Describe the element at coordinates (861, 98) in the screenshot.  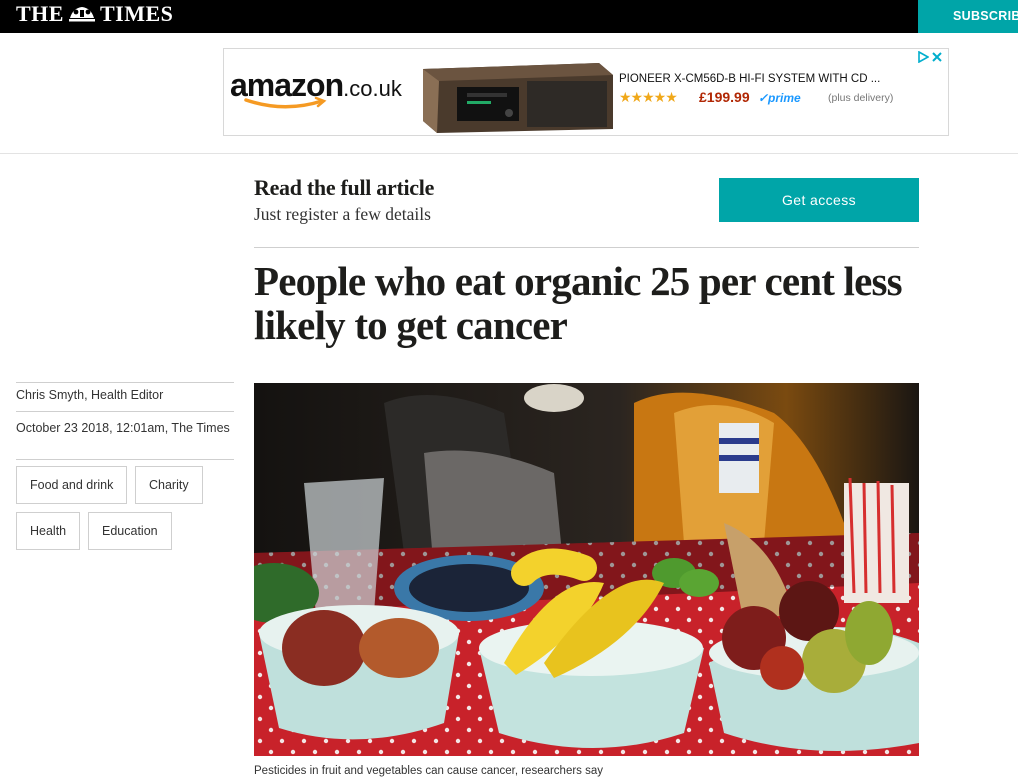
I see `ad-delivery-note: (plus delivery)` at that location.